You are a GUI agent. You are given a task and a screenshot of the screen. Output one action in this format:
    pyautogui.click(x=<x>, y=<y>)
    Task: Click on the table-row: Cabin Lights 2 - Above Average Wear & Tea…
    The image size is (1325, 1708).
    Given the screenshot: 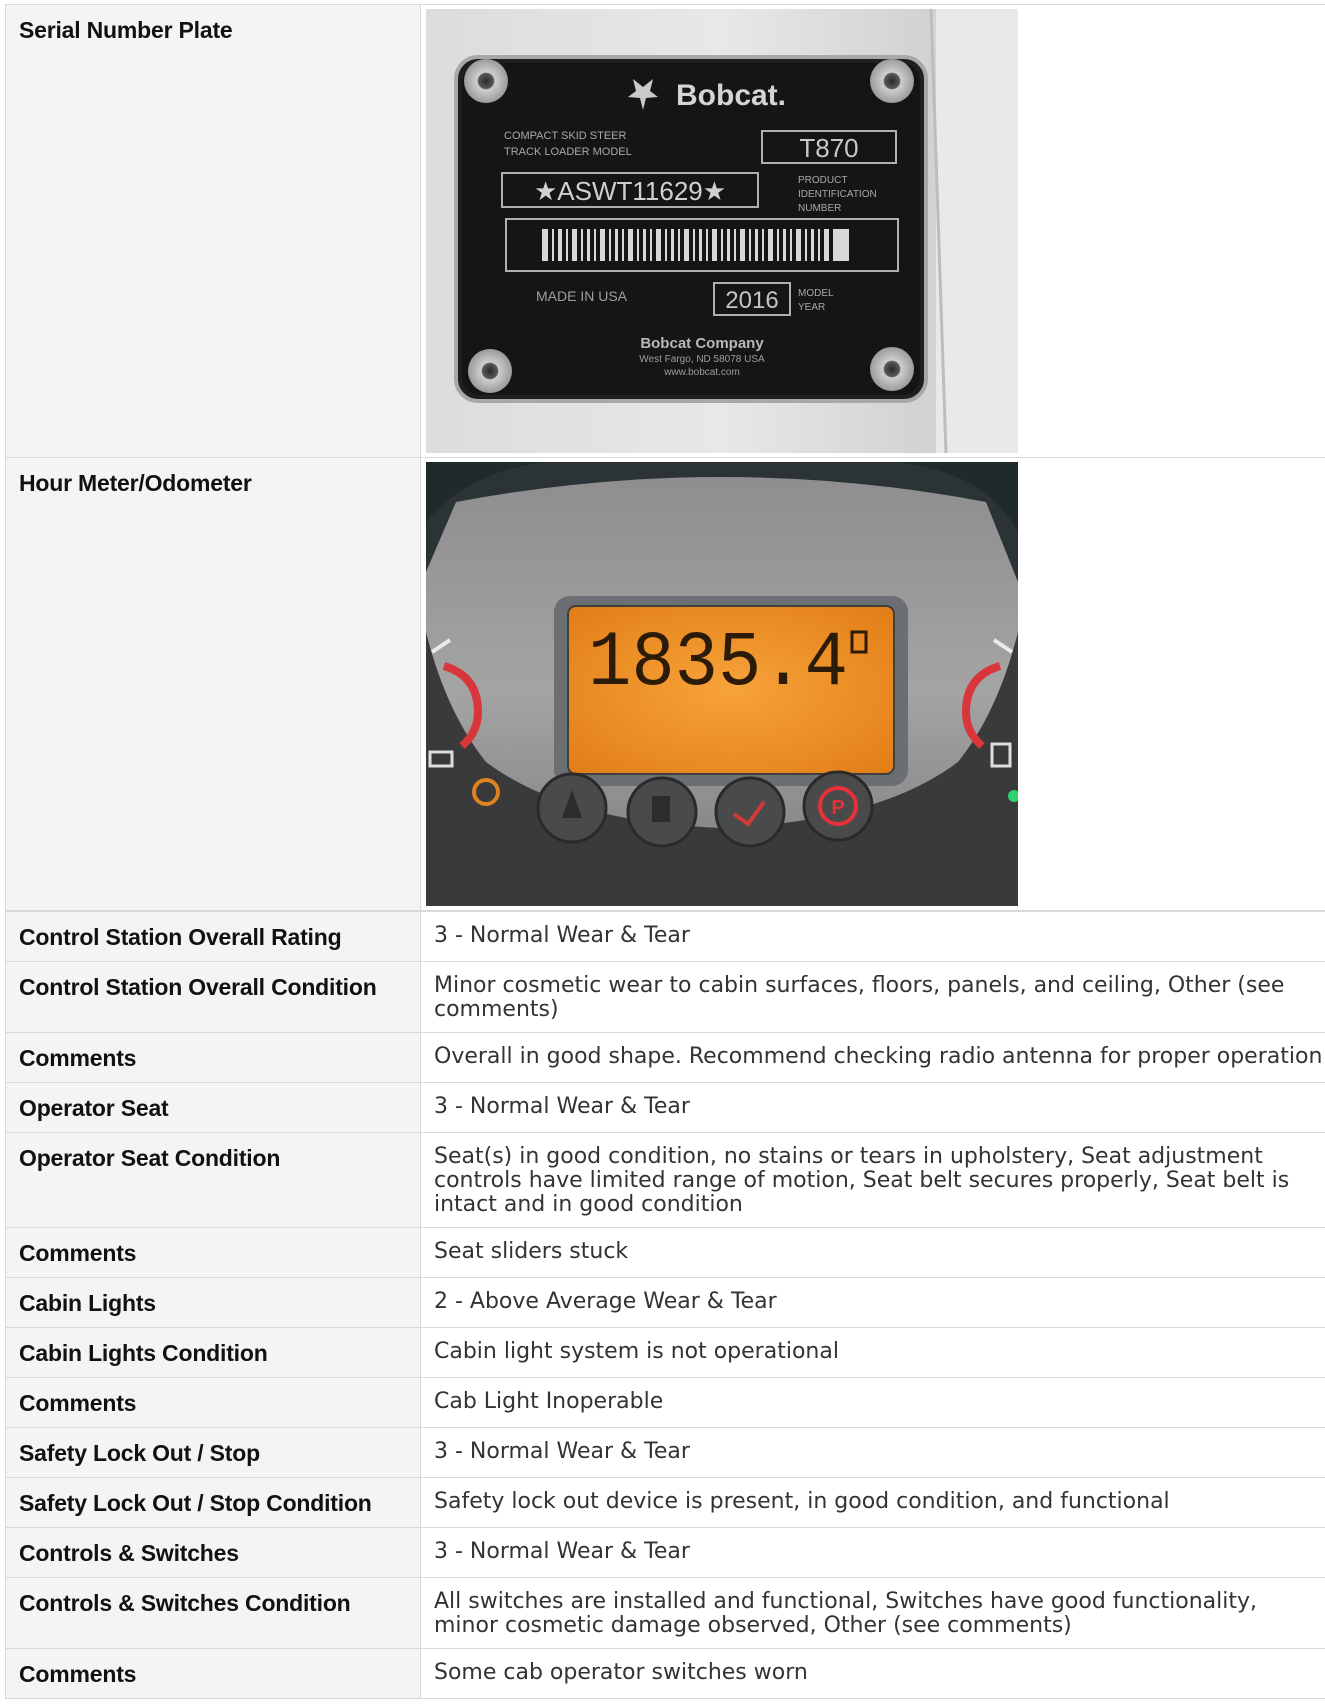 What is the action you would take?
    pyautogui.click(x=665, y=1302)
    